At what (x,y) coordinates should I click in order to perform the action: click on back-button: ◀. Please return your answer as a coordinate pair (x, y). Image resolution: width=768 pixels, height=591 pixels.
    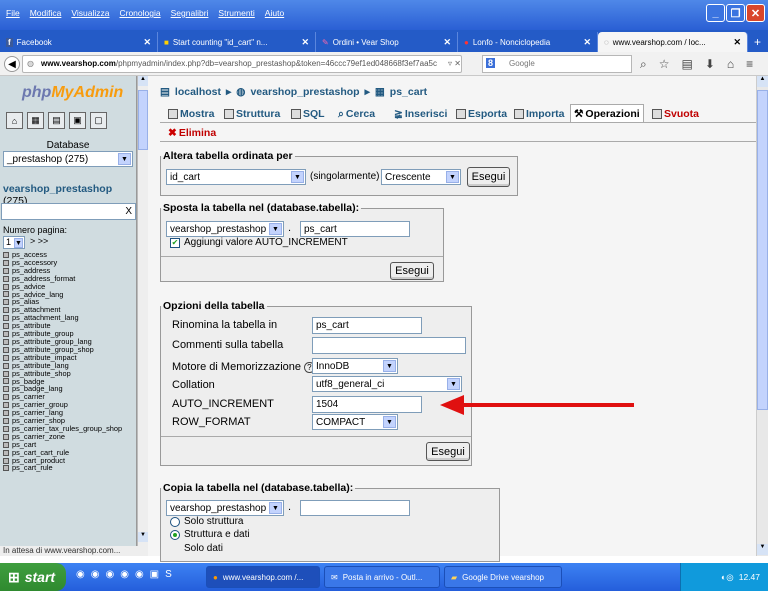
    Looking at the image, I should click on (12, 64).